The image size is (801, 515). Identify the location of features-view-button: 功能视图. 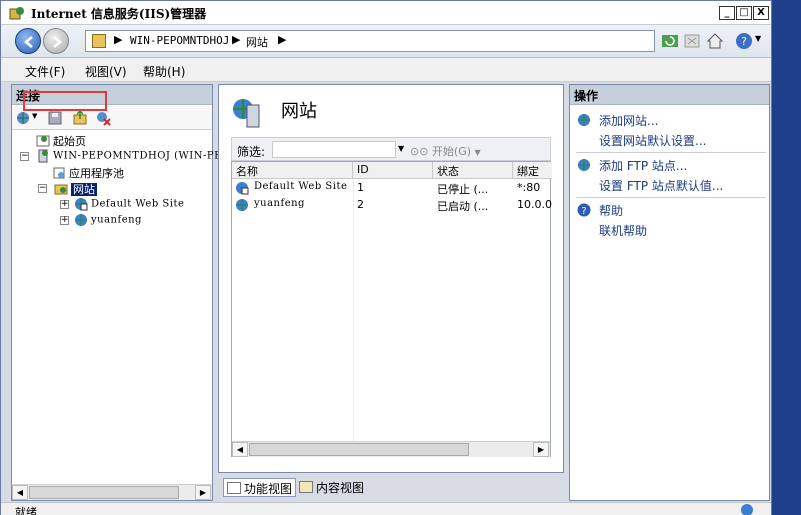
(260, 487).